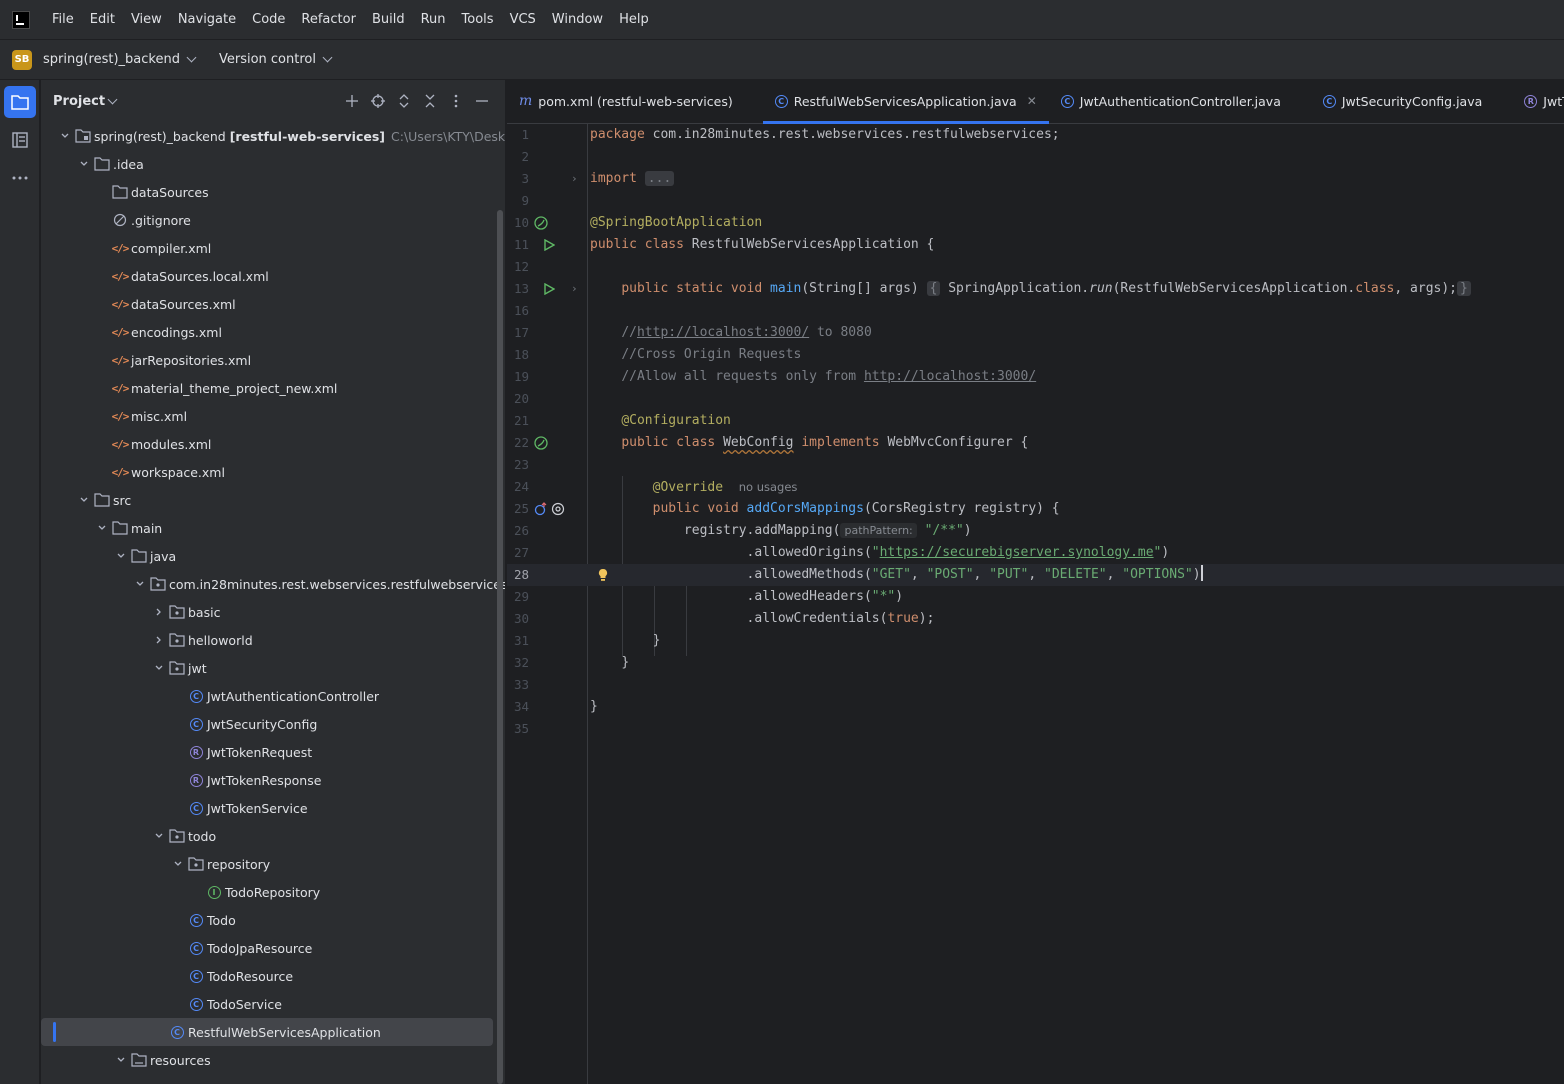 This screenshot has height=1084, width=1564. I want to click on hide-icon, so click(482, 101).